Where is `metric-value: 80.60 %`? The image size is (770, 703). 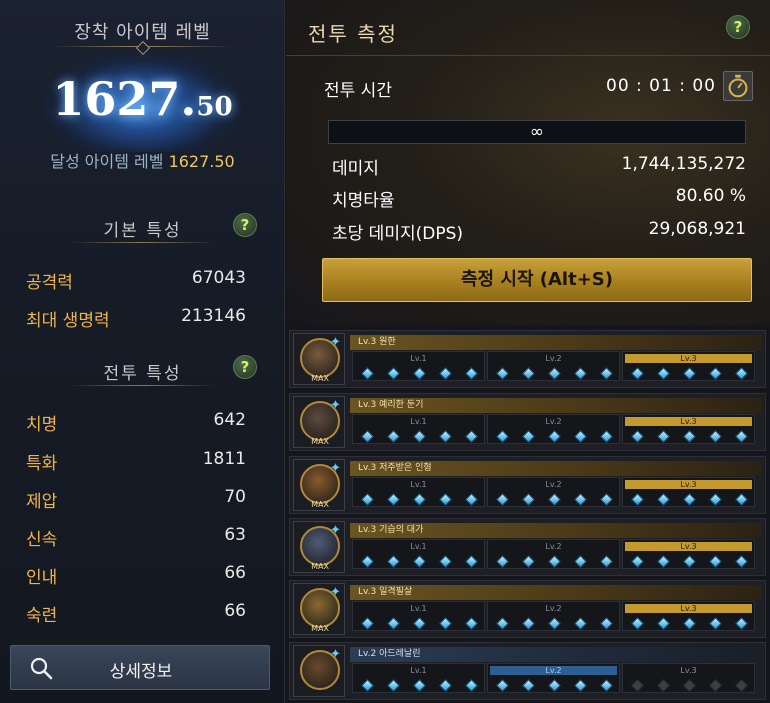
metric-value: 80.60 % is located at coordinates (710, 196).